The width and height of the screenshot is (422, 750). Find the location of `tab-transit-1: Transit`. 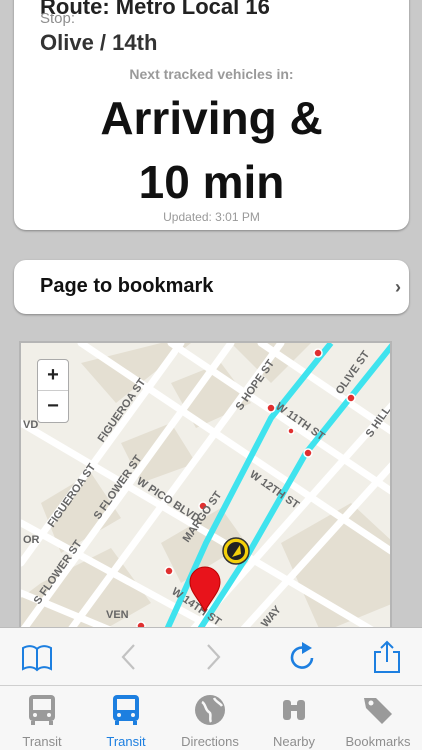

tab-transit-1: Transit is located at coordinates (42, 718).